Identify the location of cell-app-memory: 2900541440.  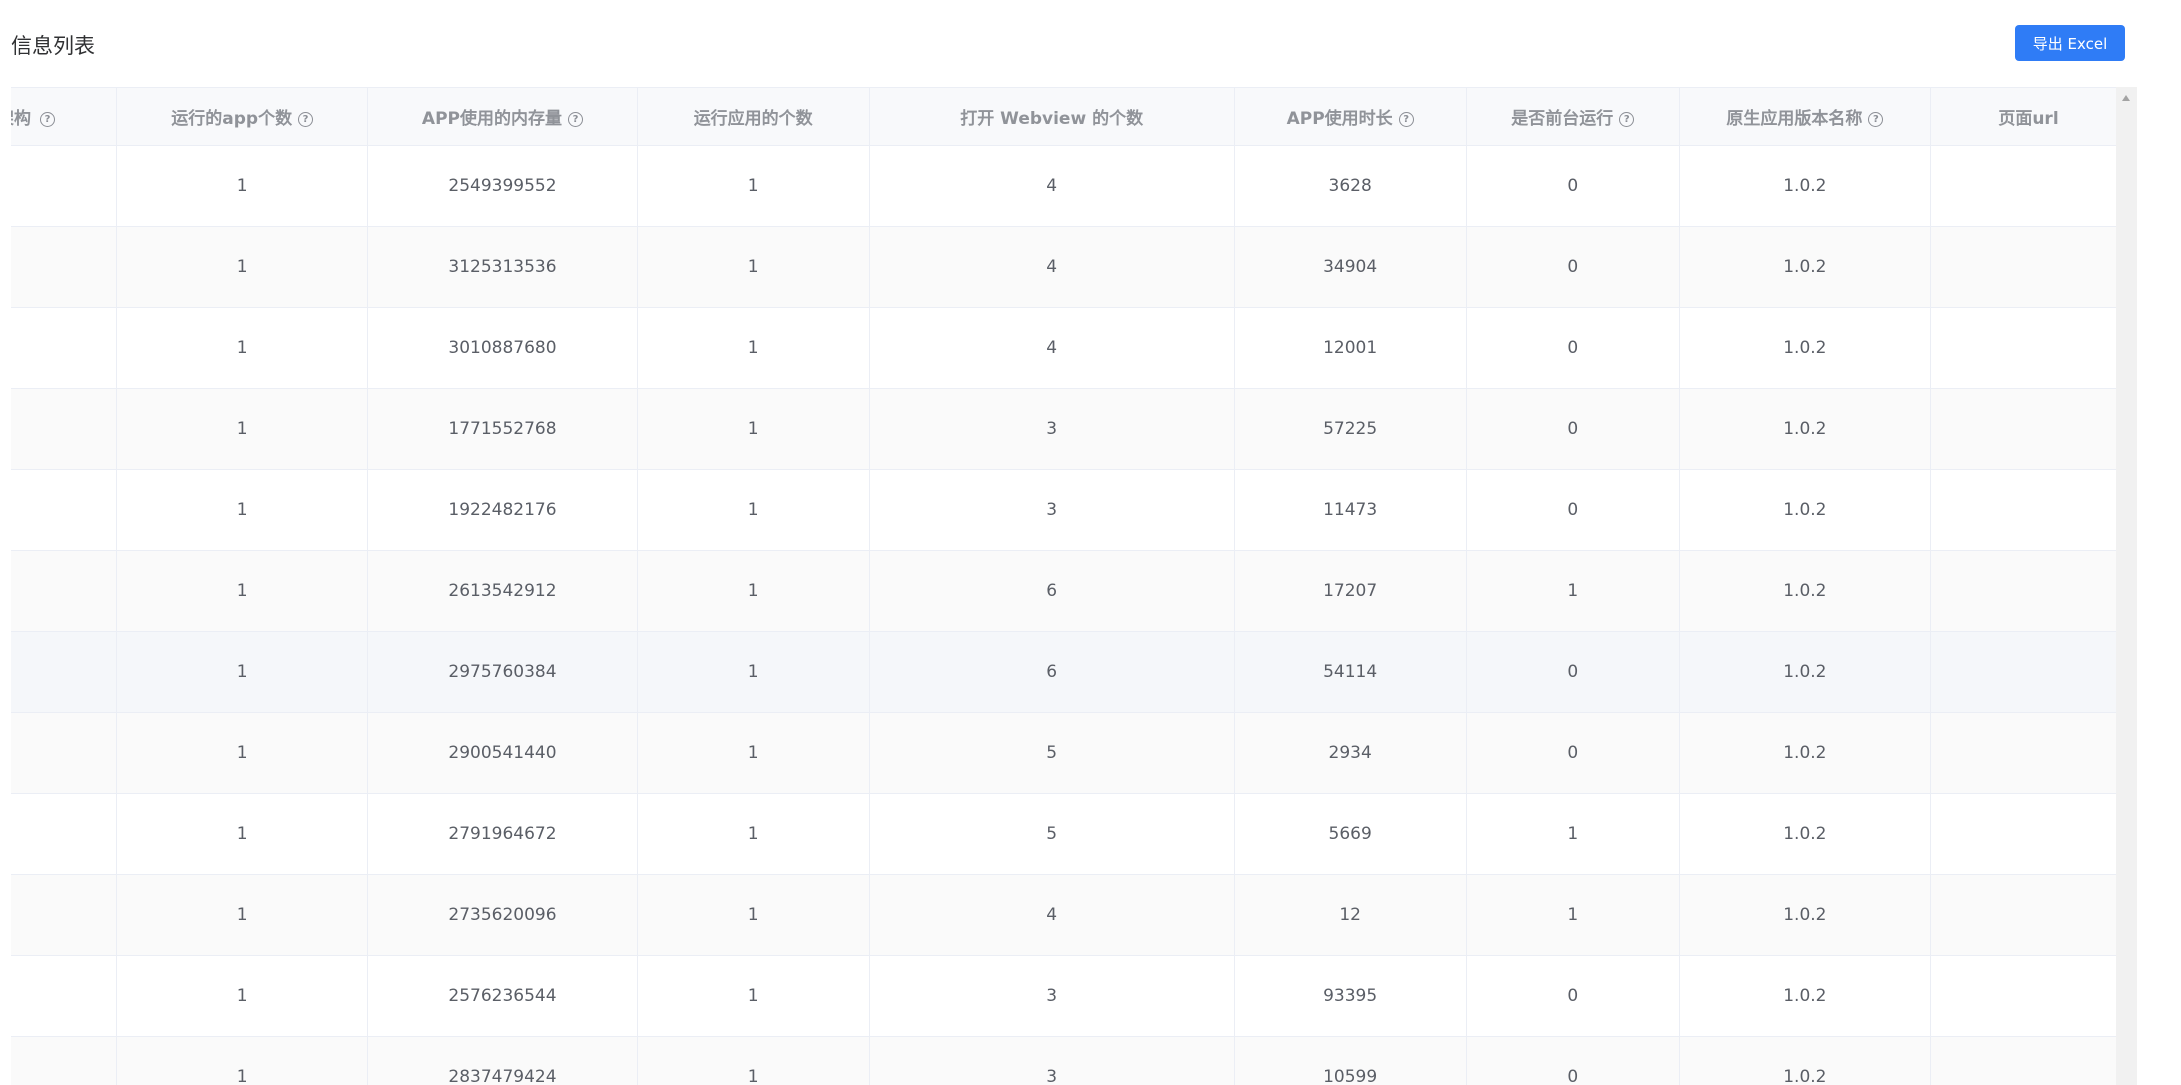
(502, 753).